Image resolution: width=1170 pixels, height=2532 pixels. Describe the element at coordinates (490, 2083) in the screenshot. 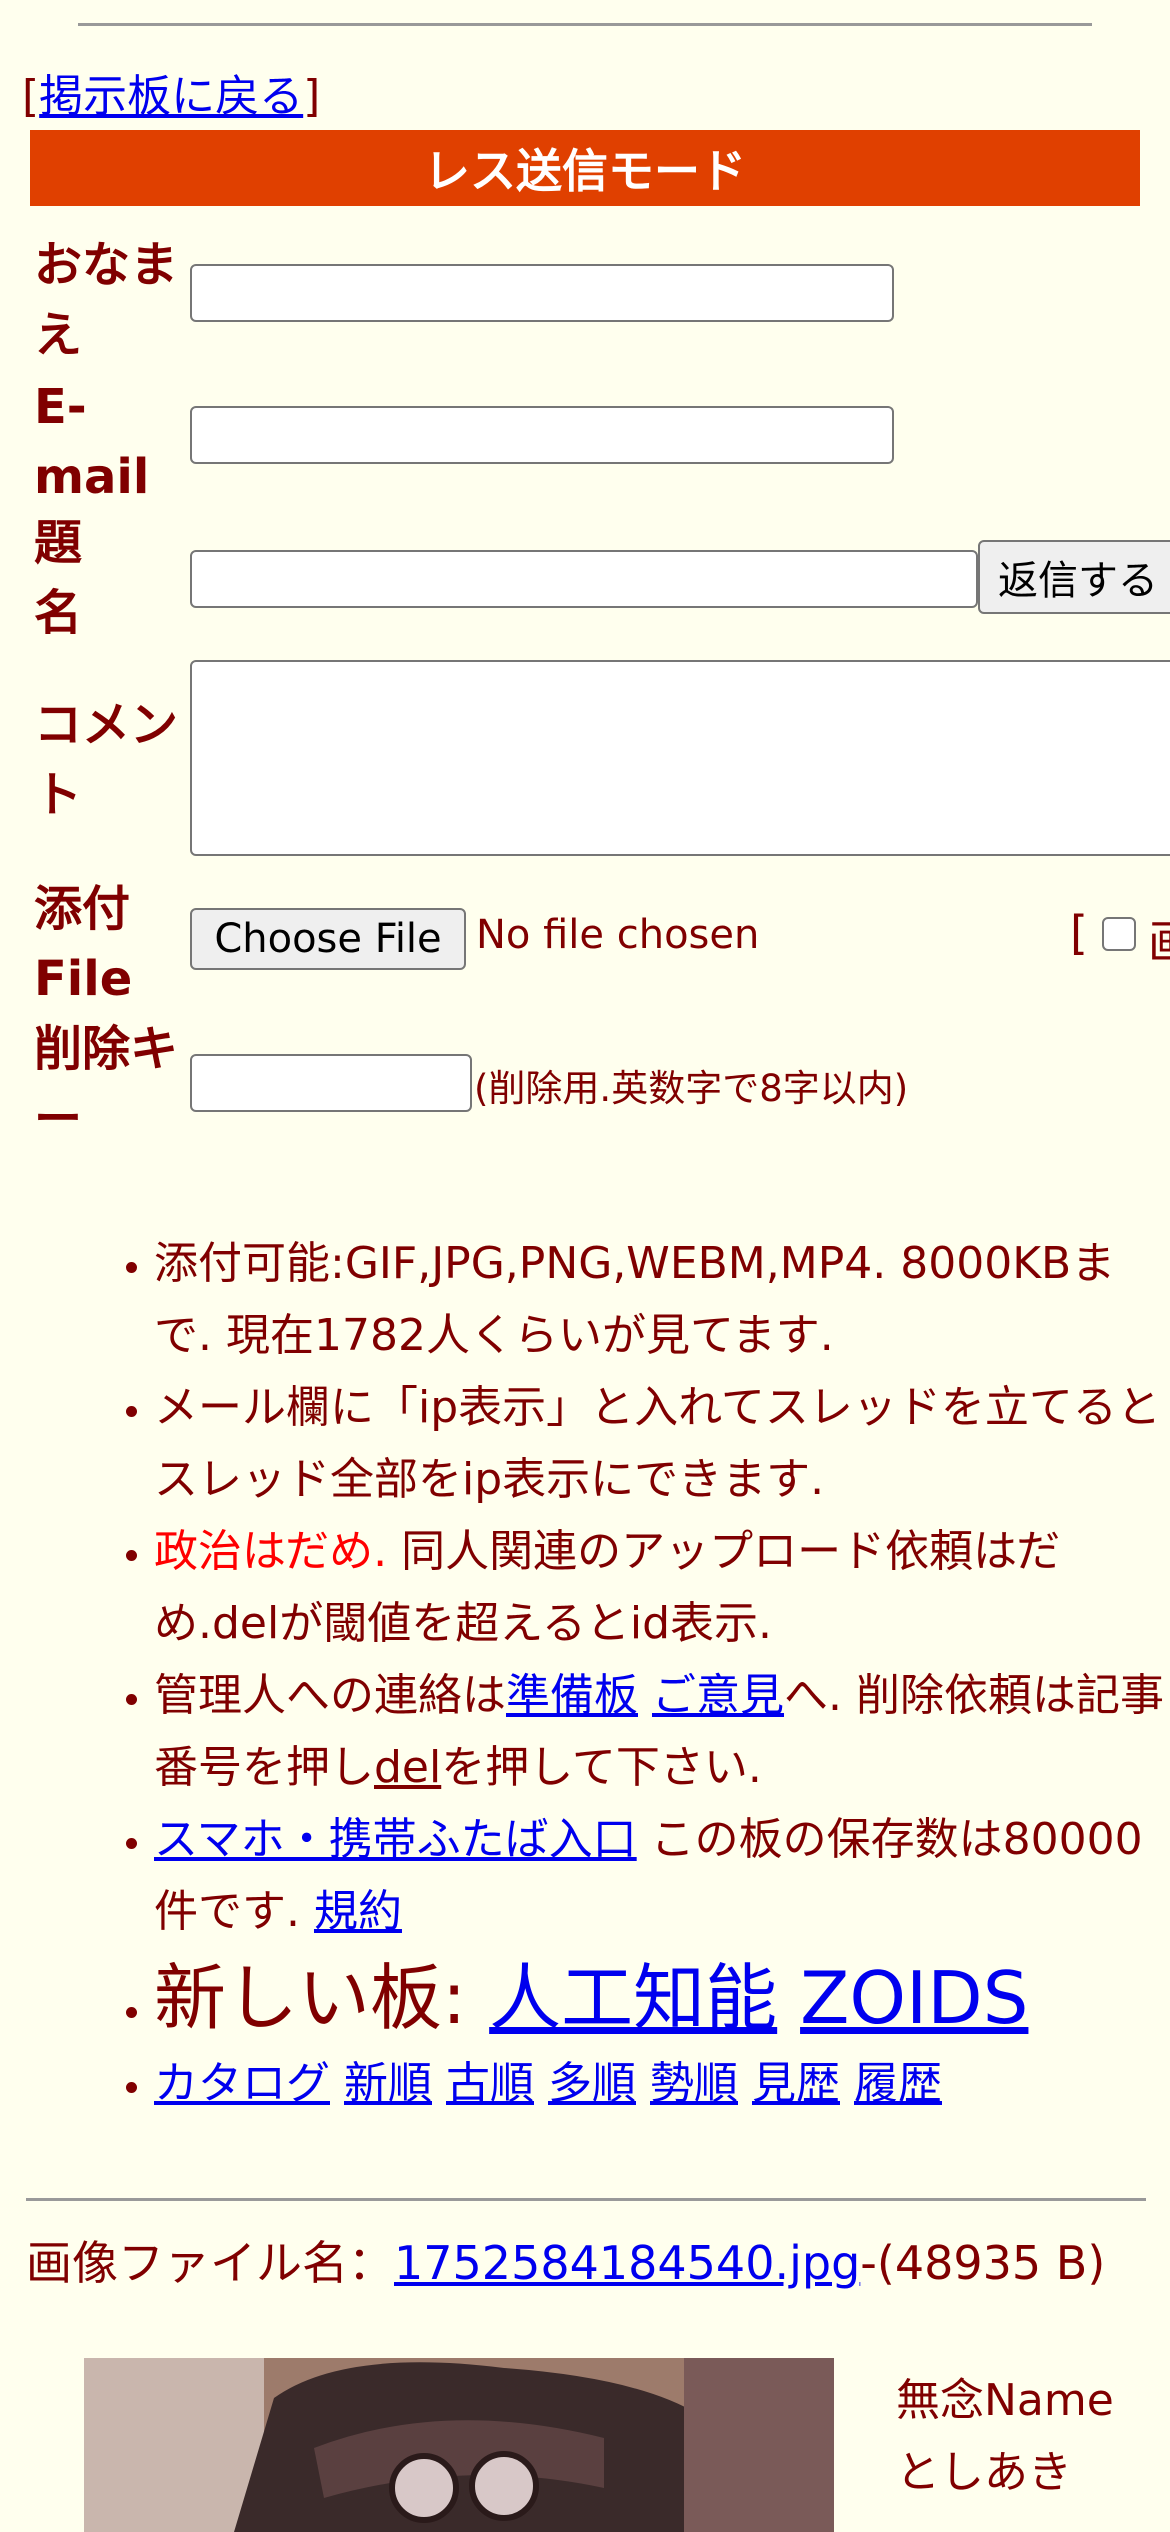

I see `sort-old-link: 古順` at that location.